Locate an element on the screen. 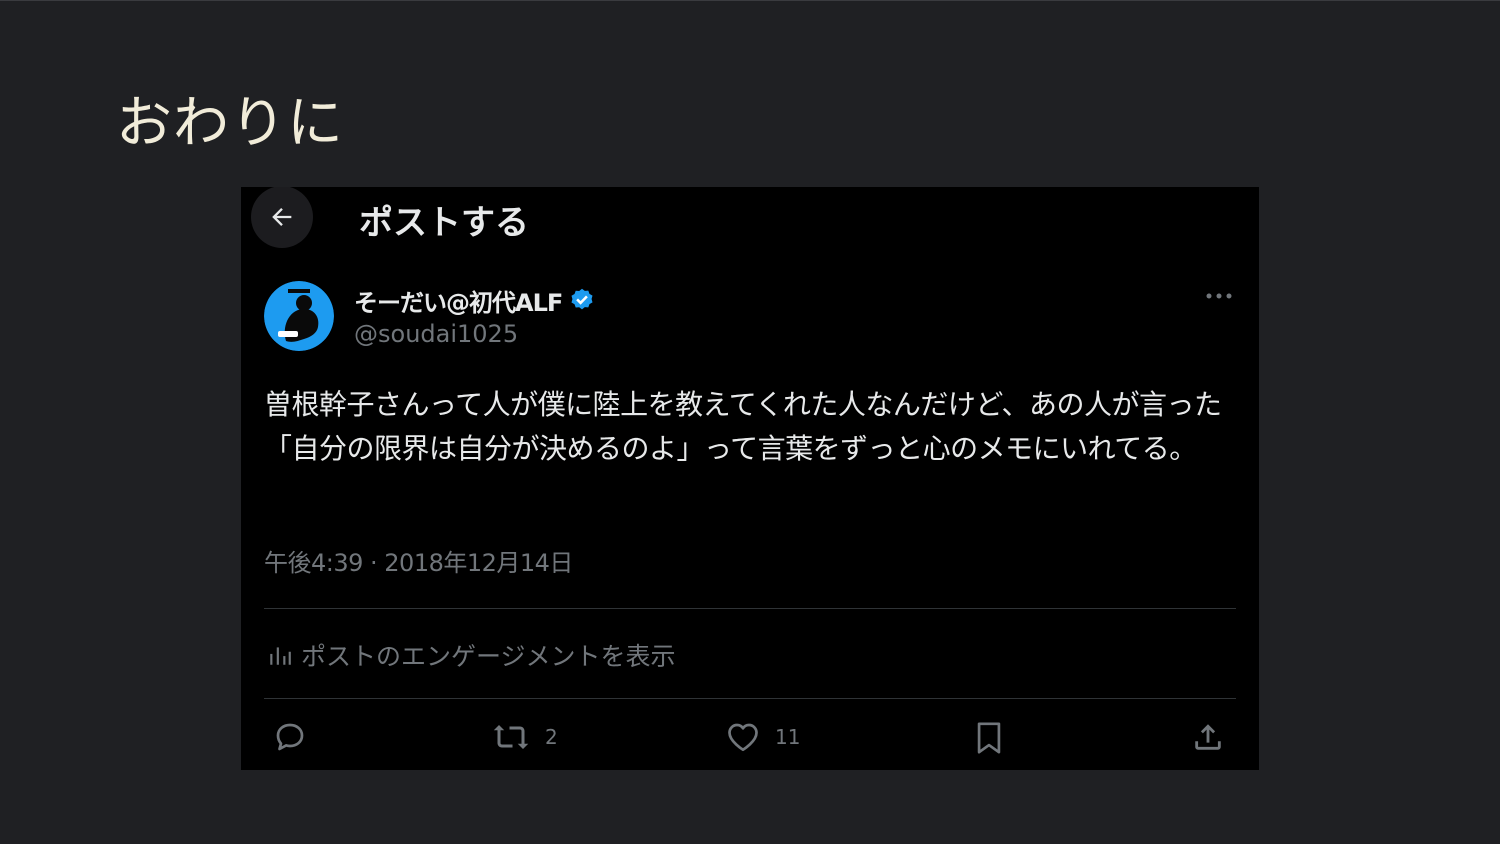  like-button: 11 is located at coordinates (762, 737).